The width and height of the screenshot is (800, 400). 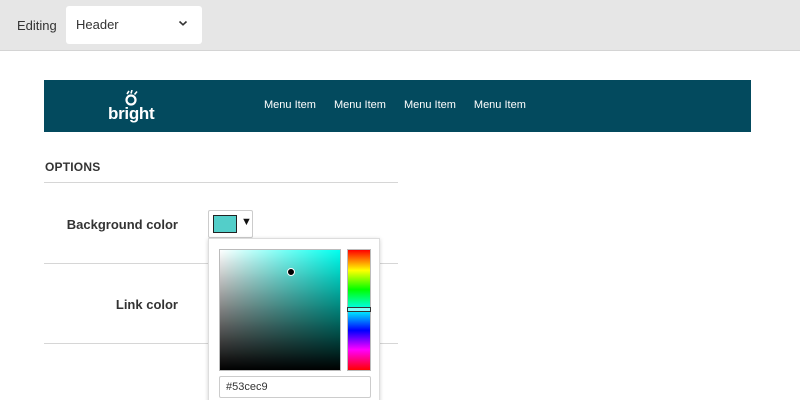 What do you see at coordinates (291, 272) in the screenshot?
I see `saturation-handle` at bounding box center [291, 272].